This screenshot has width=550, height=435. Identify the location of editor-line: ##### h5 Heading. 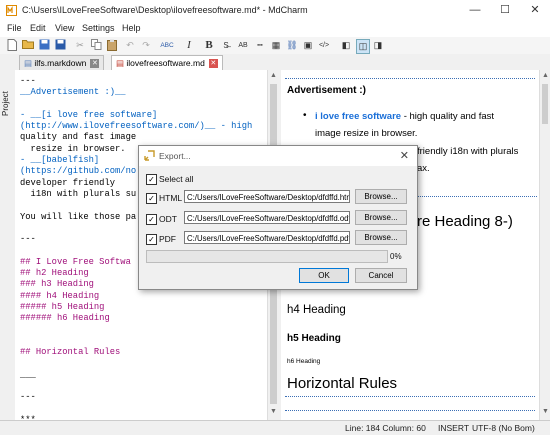
(62, 306).